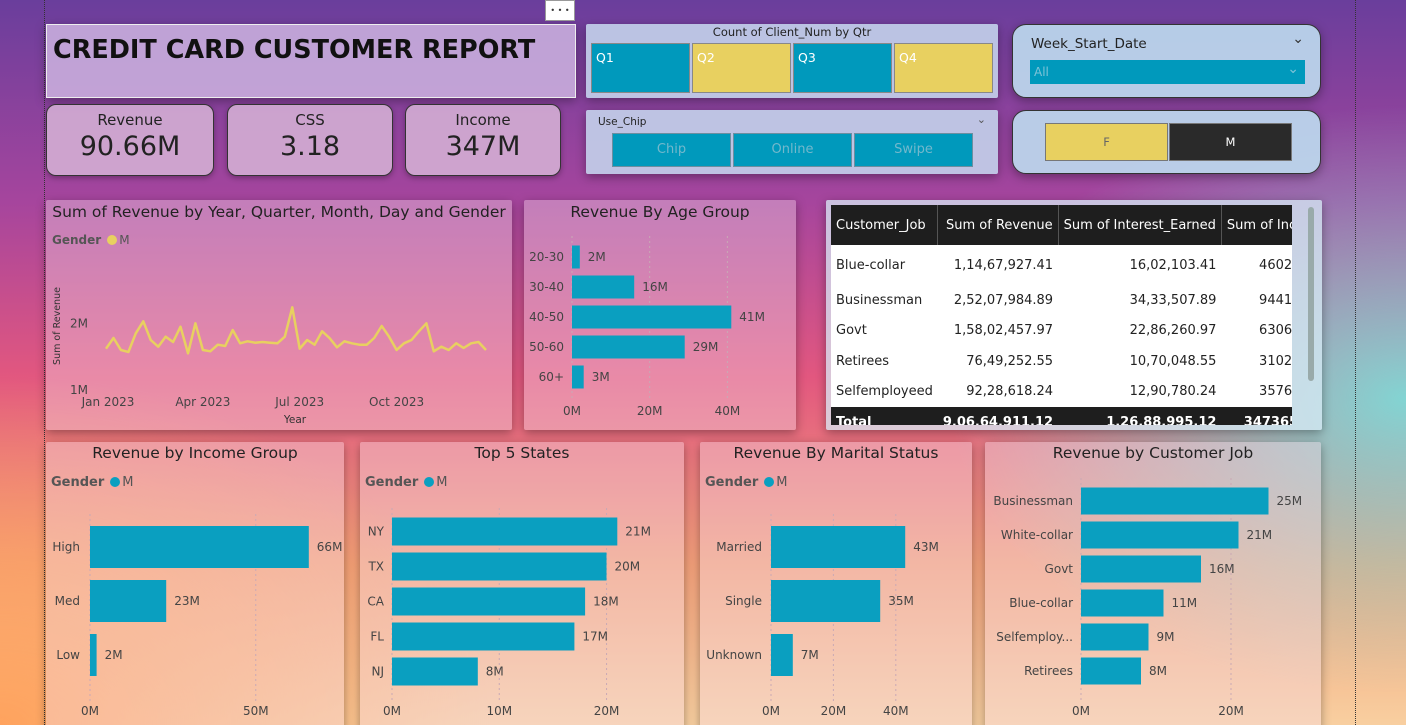 The image size is (1406, 725). I want to click on category-label: 40-50, so click(546, 317).